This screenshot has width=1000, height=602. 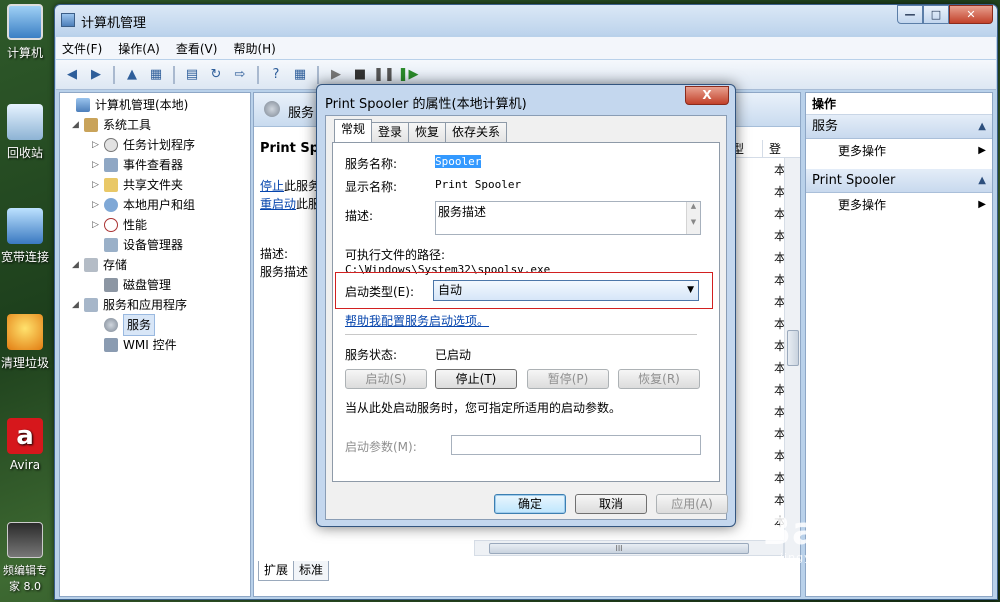 What do you see at coordinates (272, 109) in the screenshot?
I see `gear-icon` at bounding box center [272, 109].